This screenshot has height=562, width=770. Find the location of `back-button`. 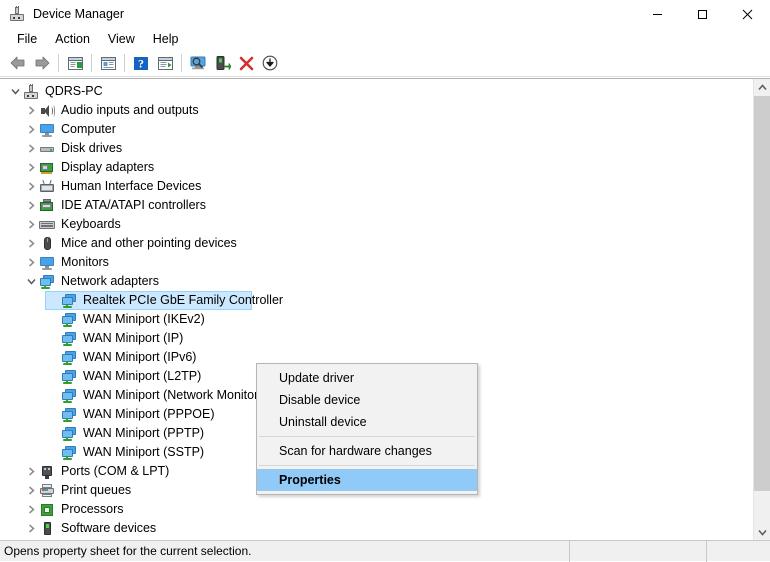

back-button is located at coordinates (18, 63).